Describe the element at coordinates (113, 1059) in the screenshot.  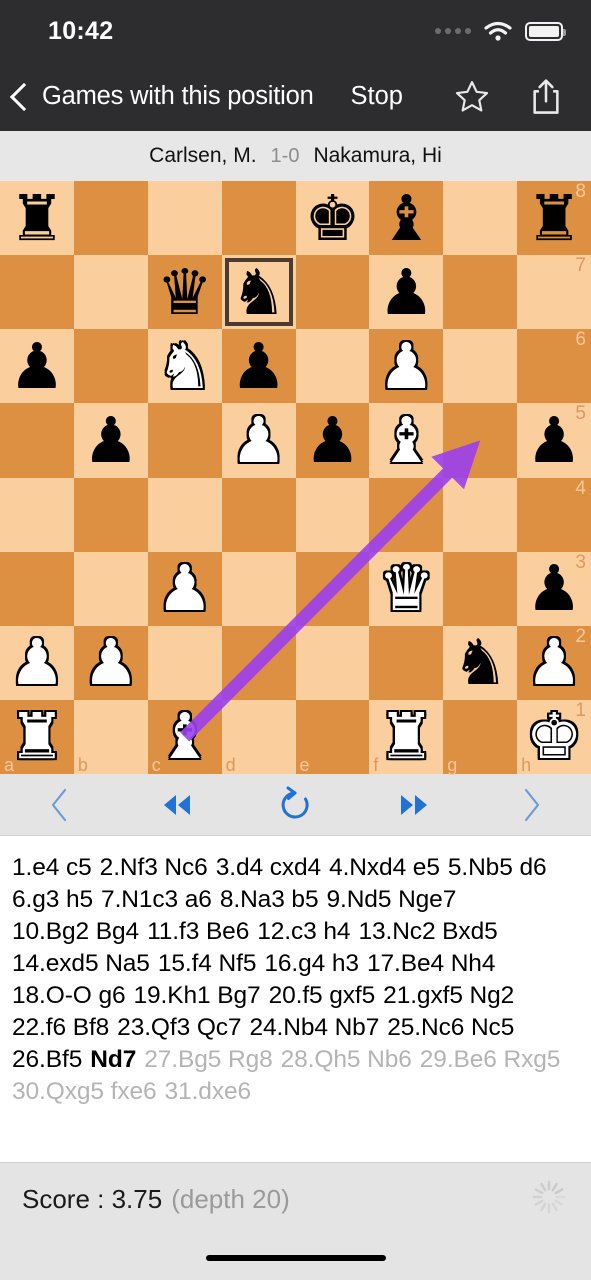
I see `move-item-current: Nd7` at that location.